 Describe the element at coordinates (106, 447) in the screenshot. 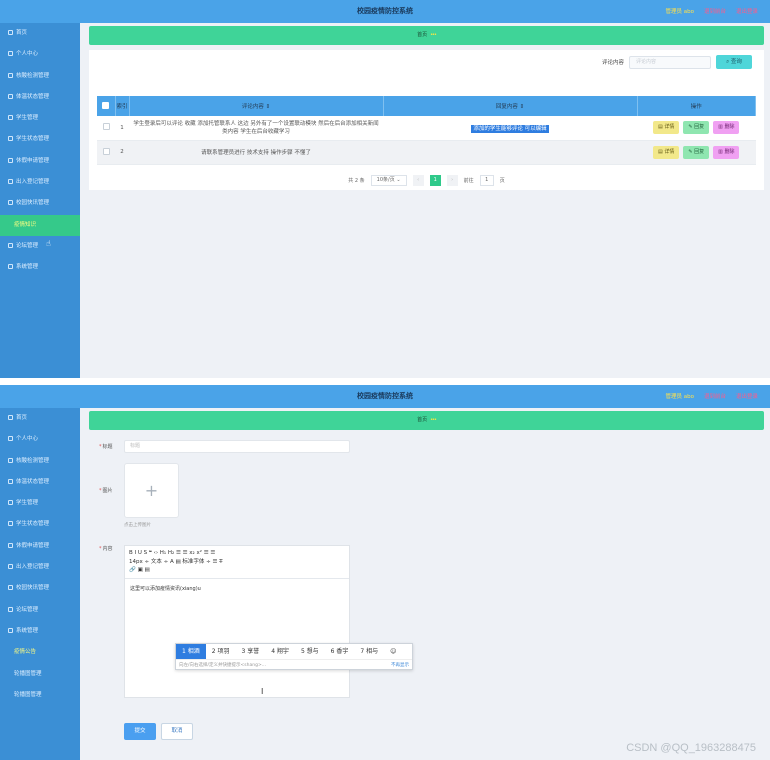

I see `title-label: *标题` at that location.